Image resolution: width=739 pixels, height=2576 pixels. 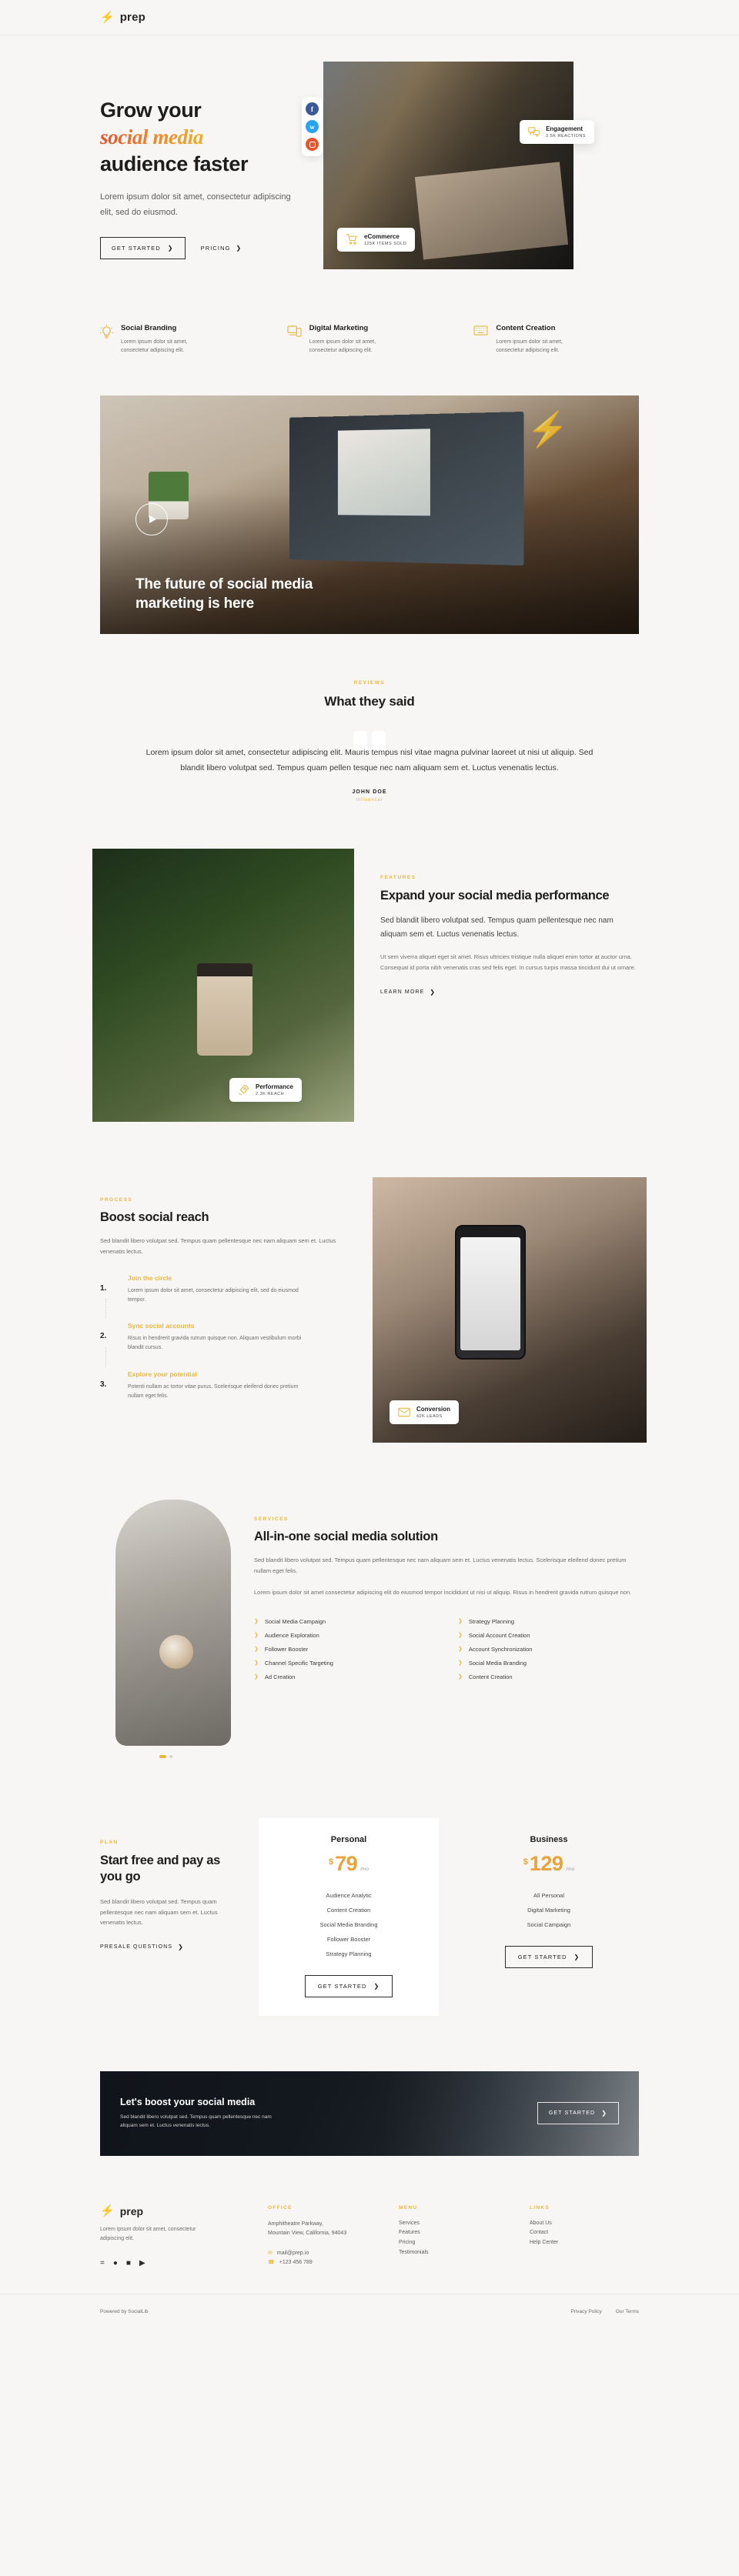 What do you see at coordinates (584, 2233) in the screenshot?
I see `footer-link-item: Contact` at bounding box center [584, 2233].